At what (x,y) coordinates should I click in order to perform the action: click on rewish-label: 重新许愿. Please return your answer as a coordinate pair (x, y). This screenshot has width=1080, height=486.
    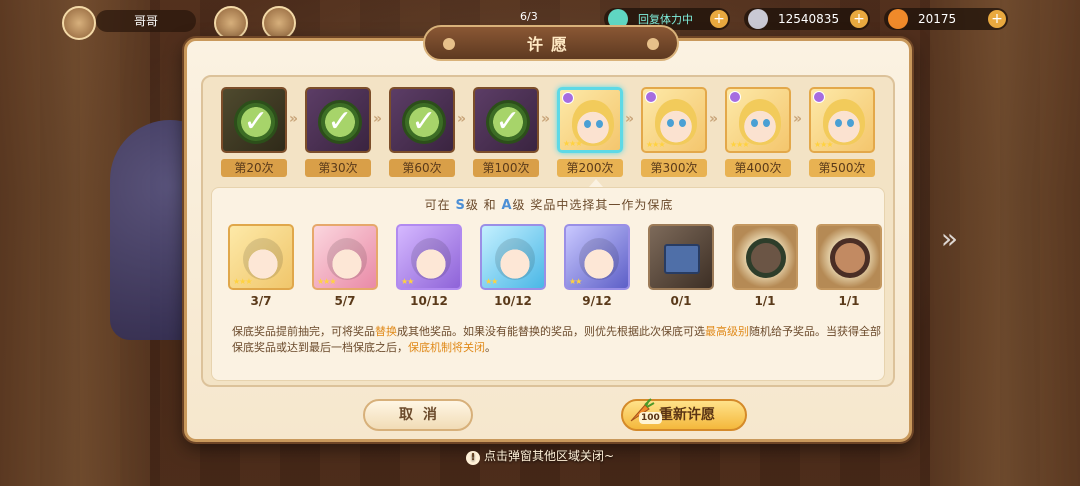
    Looking at the image, I should click on (687, 415).